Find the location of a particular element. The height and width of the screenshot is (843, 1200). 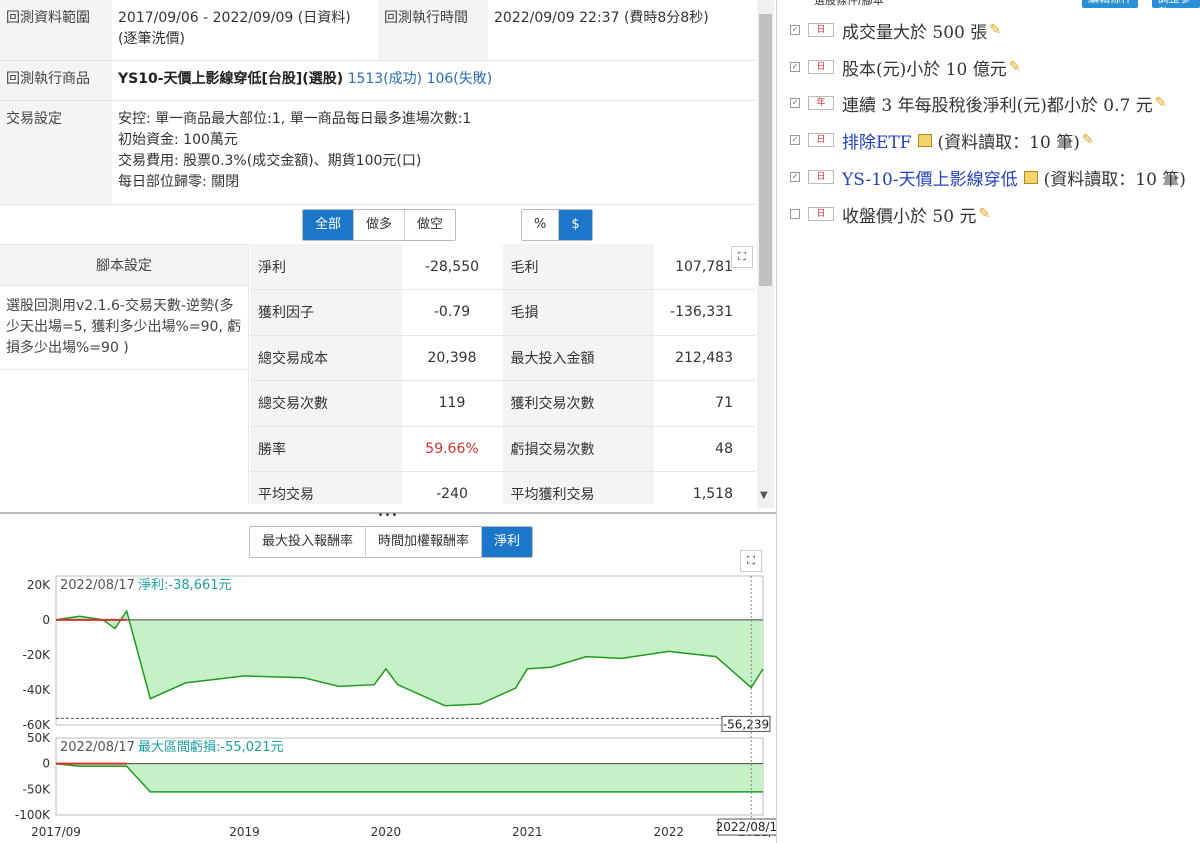

stat-label: 獲利交易次數 is located at coordinates (578, 403).